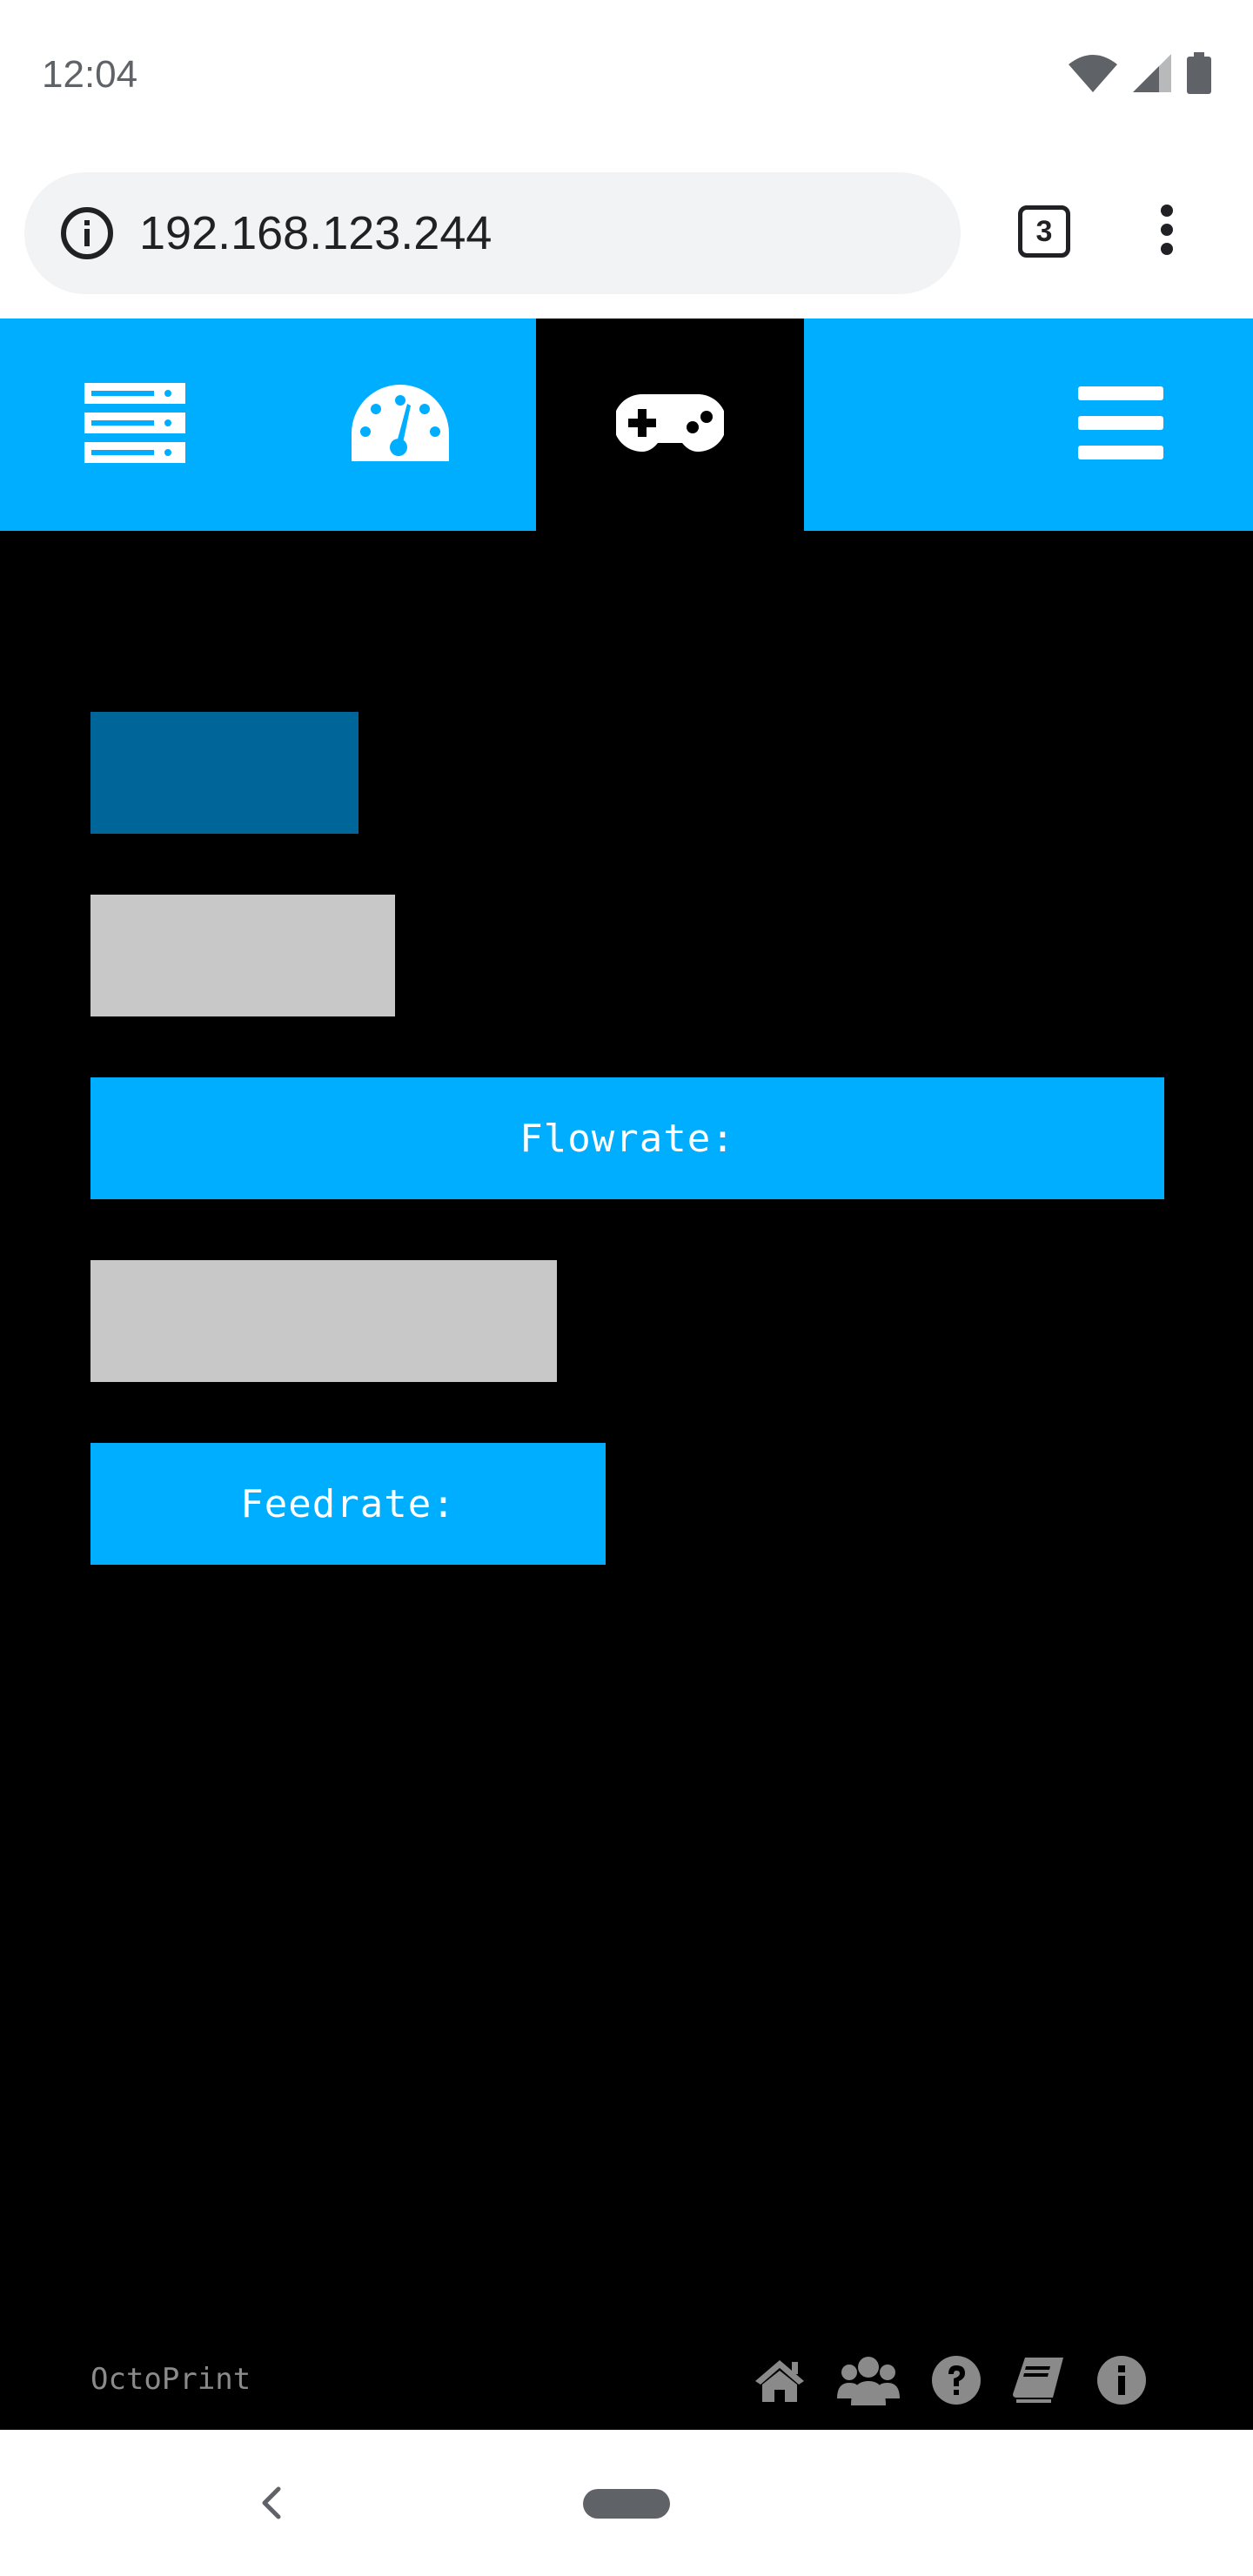 This screenshot has width=1253, height=2576. Describe the element at coordinates (780, 2380) in the screenshot. I see `home-icon` at that location.